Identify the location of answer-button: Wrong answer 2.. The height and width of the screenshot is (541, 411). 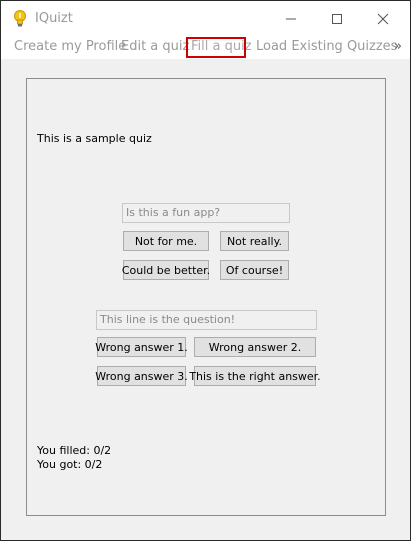
(255, 347).